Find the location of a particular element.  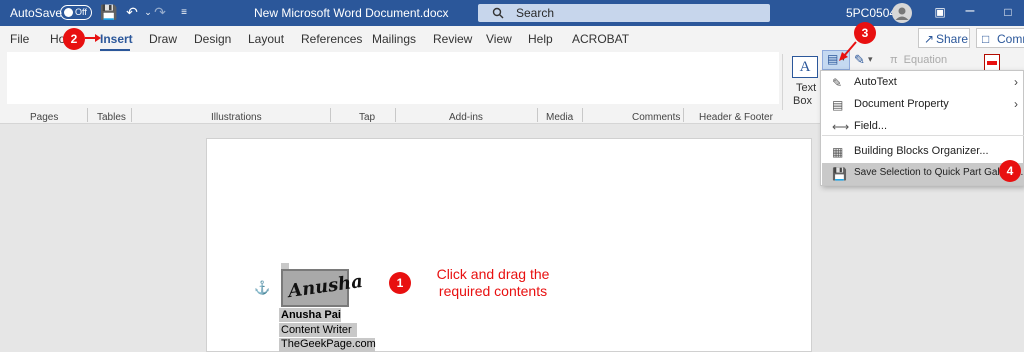

tab-file: File is located at coordinates (19, 39).